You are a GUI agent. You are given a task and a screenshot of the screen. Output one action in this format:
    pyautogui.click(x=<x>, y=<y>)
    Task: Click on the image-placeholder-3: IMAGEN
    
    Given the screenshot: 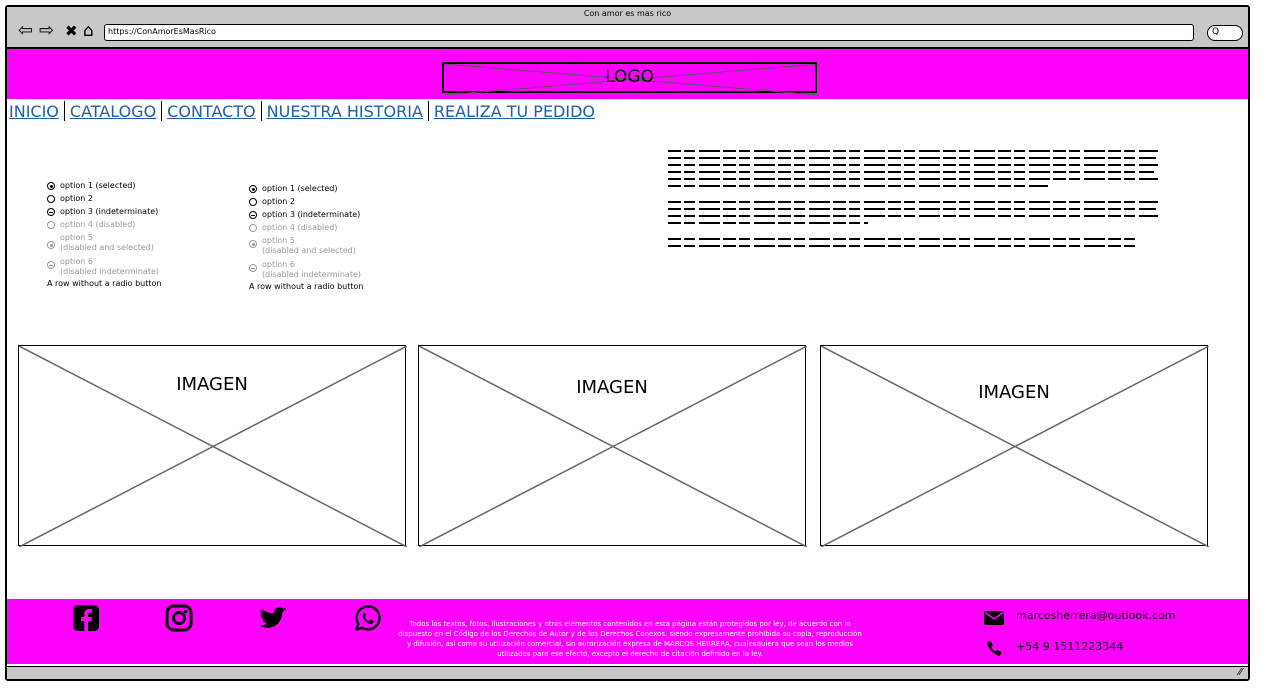 What is the action you would take?
    pyautogui.click(x=1014, y=446)
    